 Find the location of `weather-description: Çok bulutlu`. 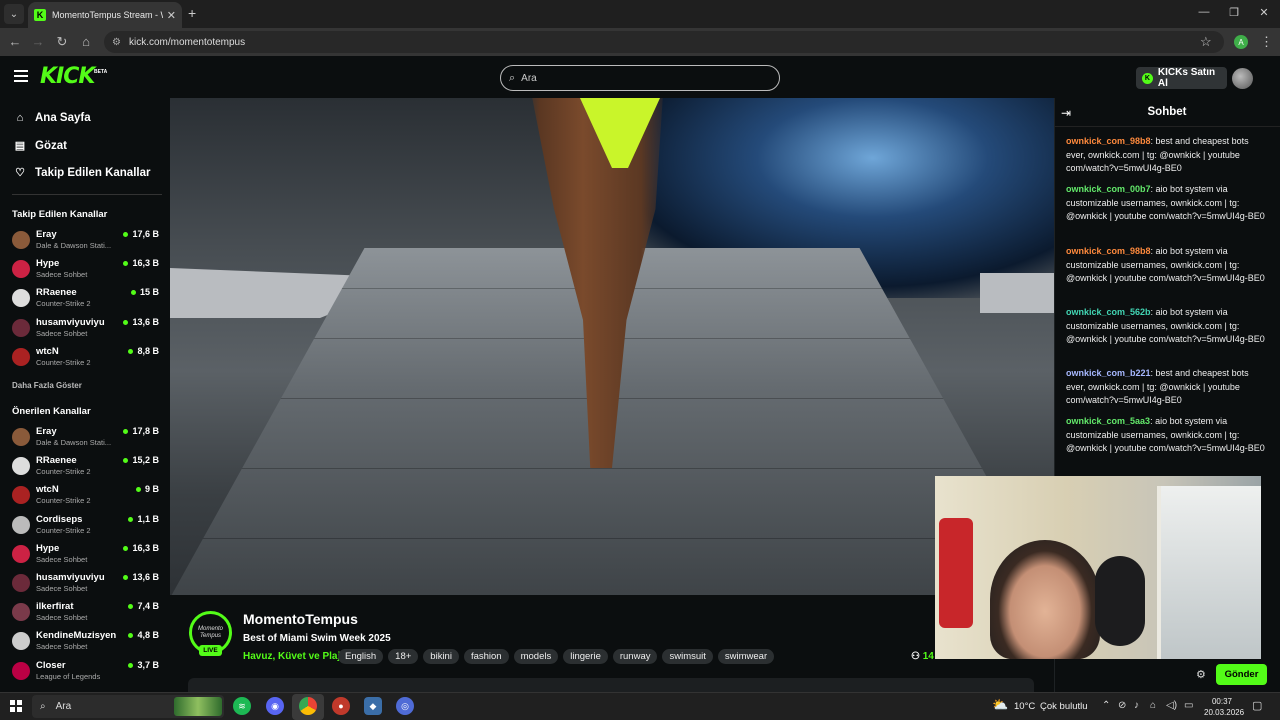

weather-description: Çok bulutlu is located at coordinates (1064, 706).